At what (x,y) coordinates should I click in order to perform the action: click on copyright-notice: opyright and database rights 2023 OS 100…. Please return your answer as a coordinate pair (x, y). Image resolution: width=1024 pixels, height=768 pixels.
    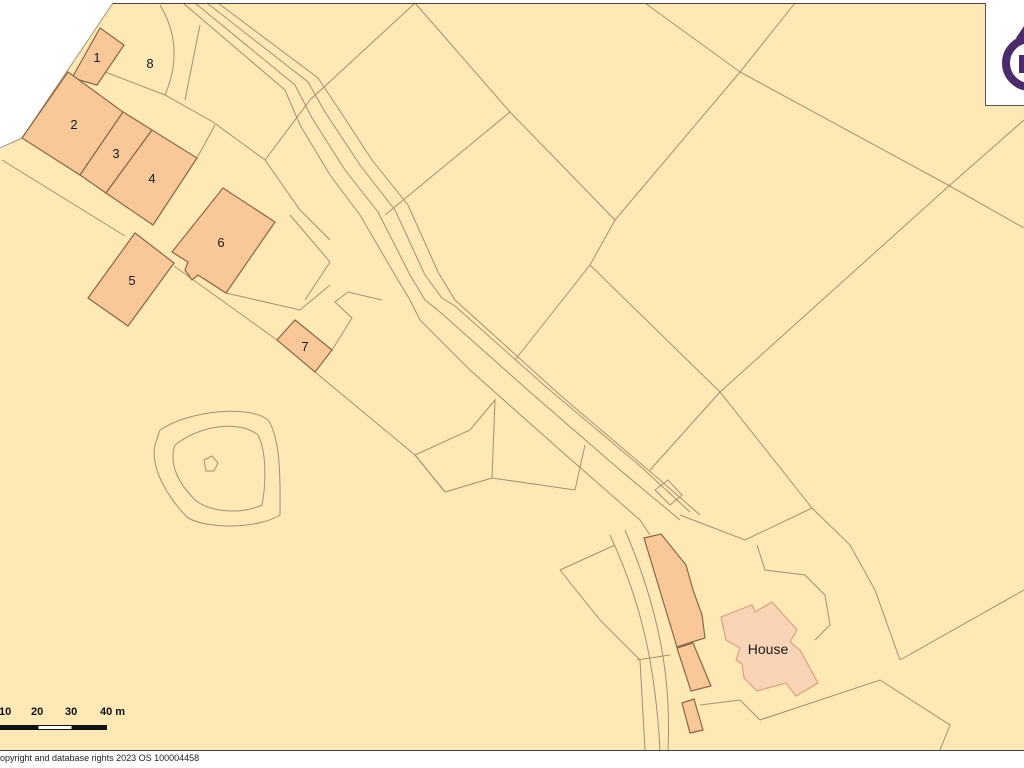
    Looking at the image, I should click on (99, 758).